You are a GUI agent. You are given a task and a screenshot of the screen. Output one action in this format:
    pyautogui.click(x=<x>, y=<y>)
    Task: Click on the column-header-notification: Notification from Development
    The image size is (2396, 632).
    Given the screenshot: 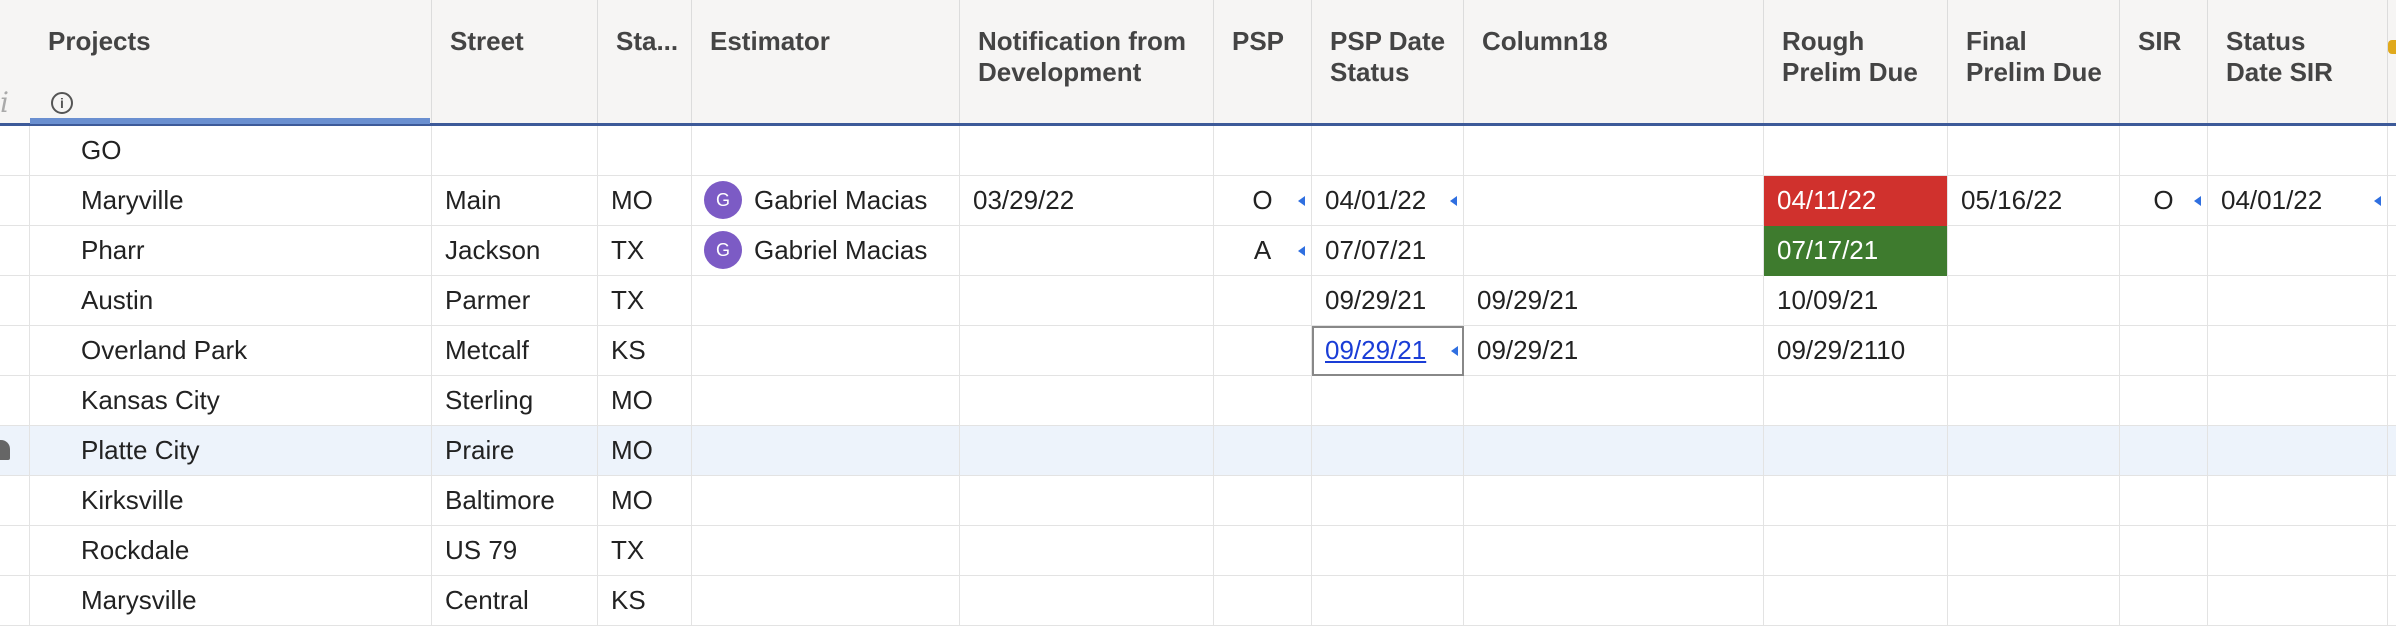 What is the action you would take?
    pyautogui.click(x=1087, y=61)
    